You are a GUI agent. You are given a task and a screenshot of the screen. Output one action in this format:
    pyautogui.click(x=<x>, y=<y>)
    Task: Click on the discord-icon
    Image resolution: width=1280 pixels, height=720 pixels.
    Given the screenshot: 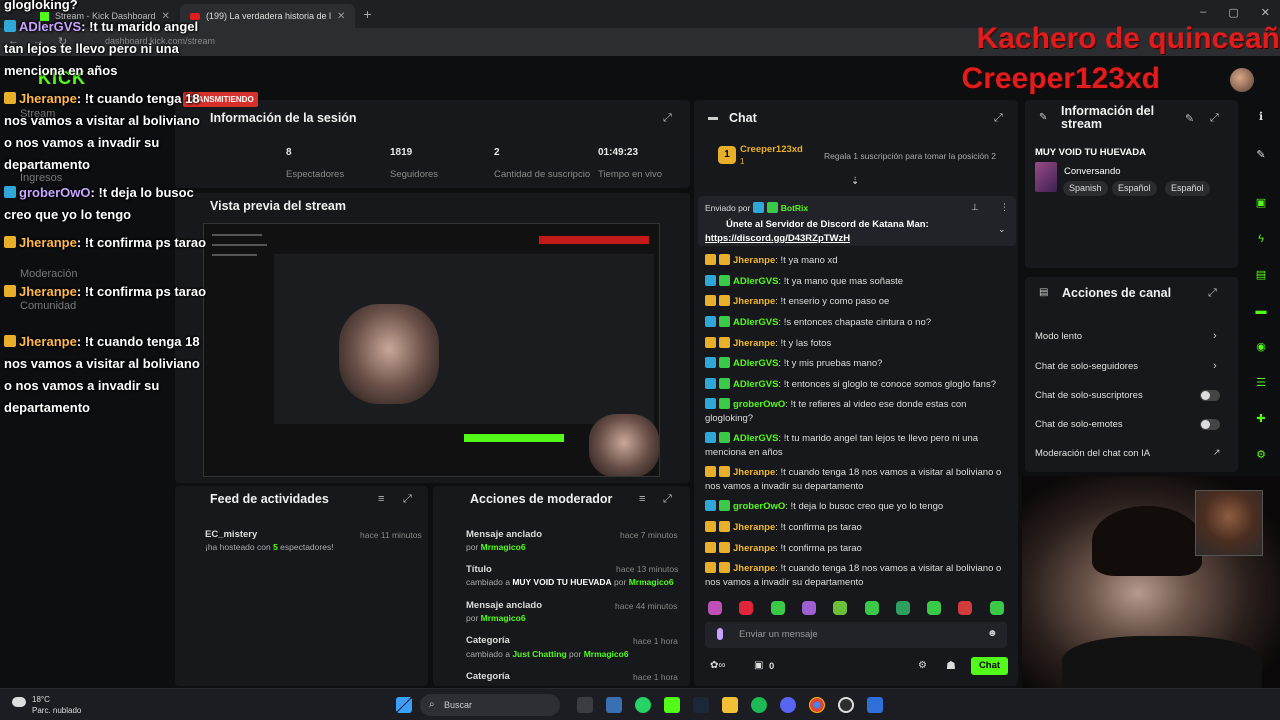 What is the action you would take?
    pyautogui.click(x=788, y=705)
    